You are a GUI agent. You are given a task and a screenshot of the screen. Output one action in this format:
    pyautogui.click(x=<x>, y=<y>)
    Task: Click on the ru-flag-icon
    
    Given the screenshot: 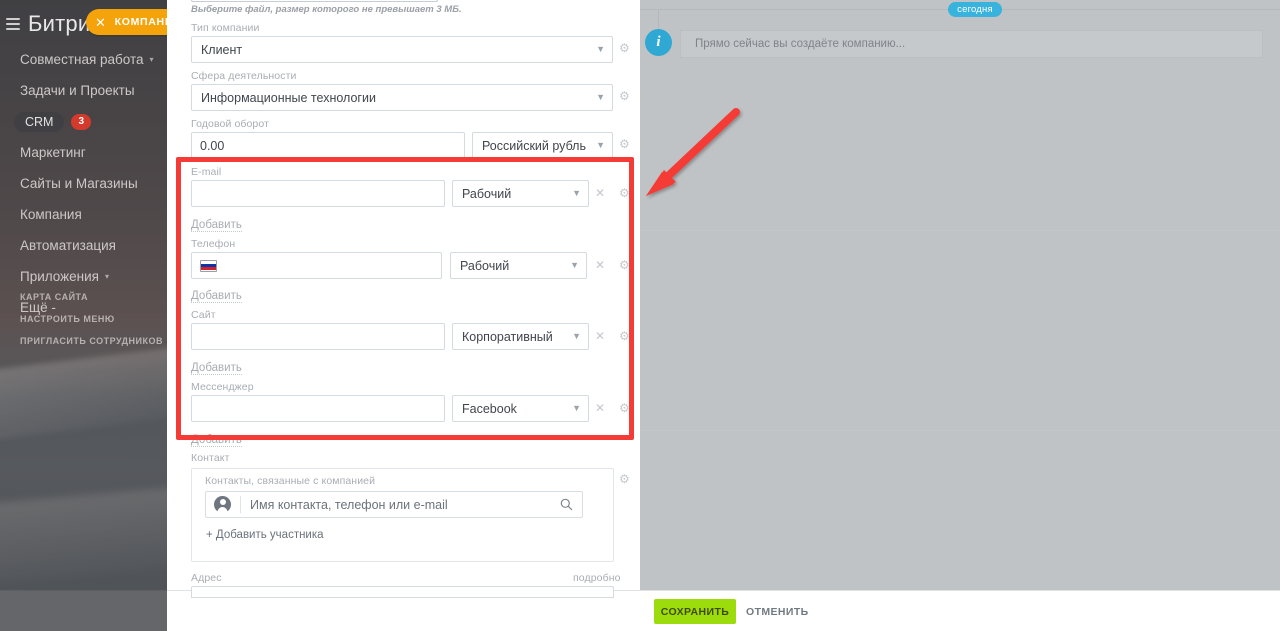 What is the action you would take?
    pyautogui.click(x=208, y=265)
    